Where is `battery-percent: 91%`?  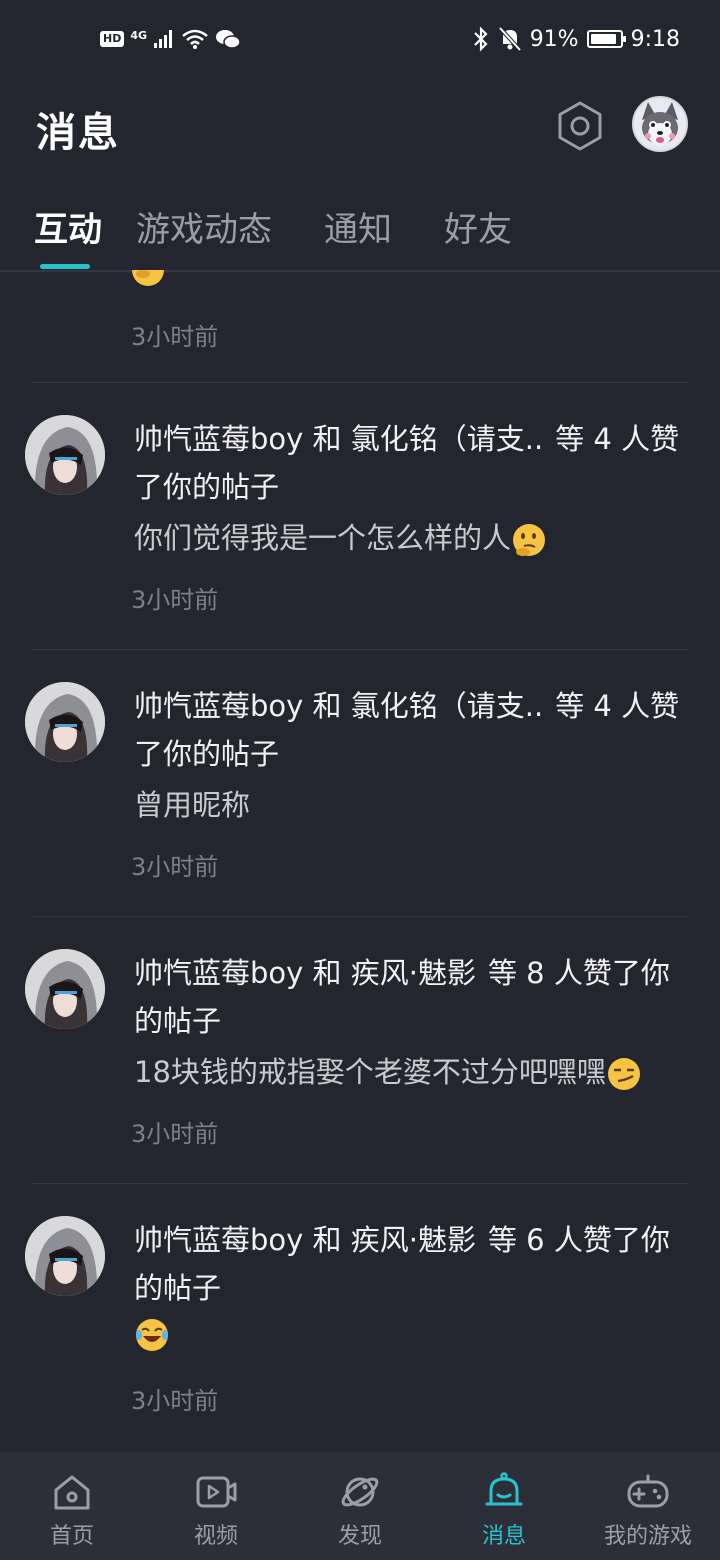 battery-percent: 91% is located at coordinates (554, 39).